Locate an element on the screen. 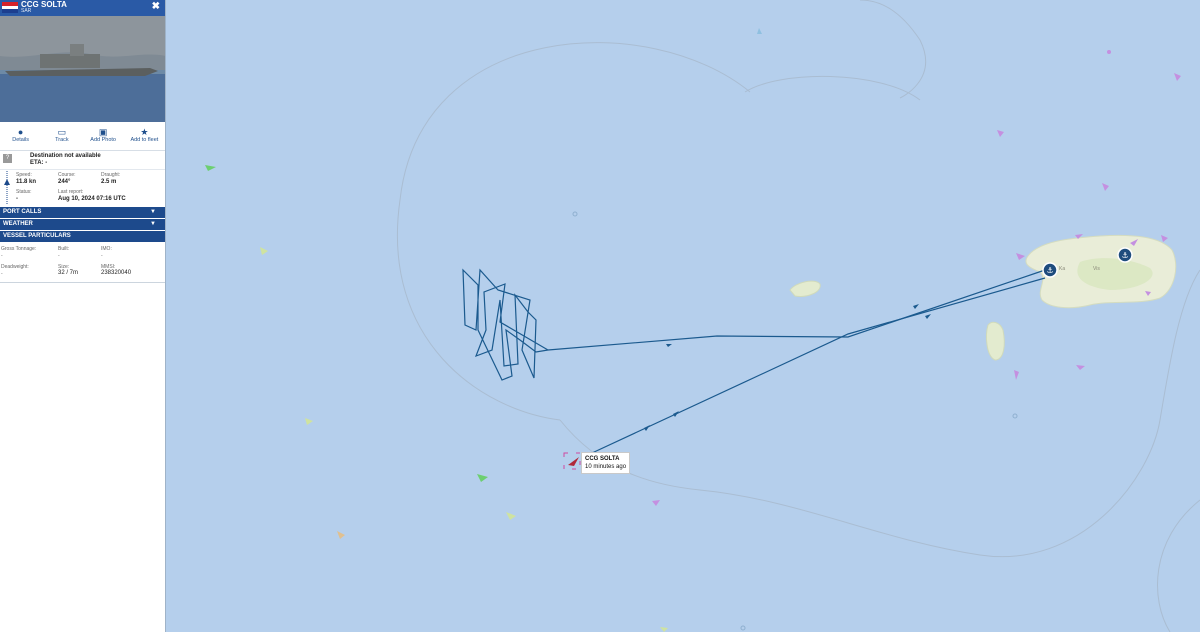 This screenshot has width=1200, height=632. add-to-fleet-label: Add to fleet is located at coordinates (144, 140).